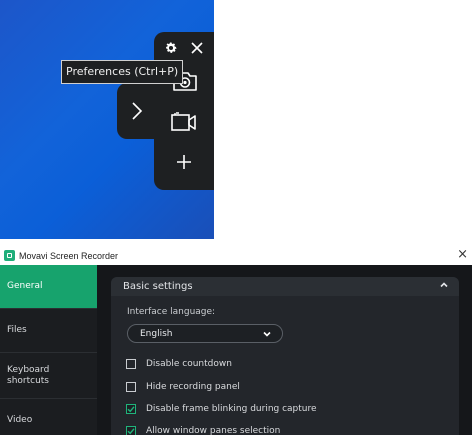 The width and height of the screenshot is (472, 435). I want to click on sidebar-item-label: Video, so click(20, 420).